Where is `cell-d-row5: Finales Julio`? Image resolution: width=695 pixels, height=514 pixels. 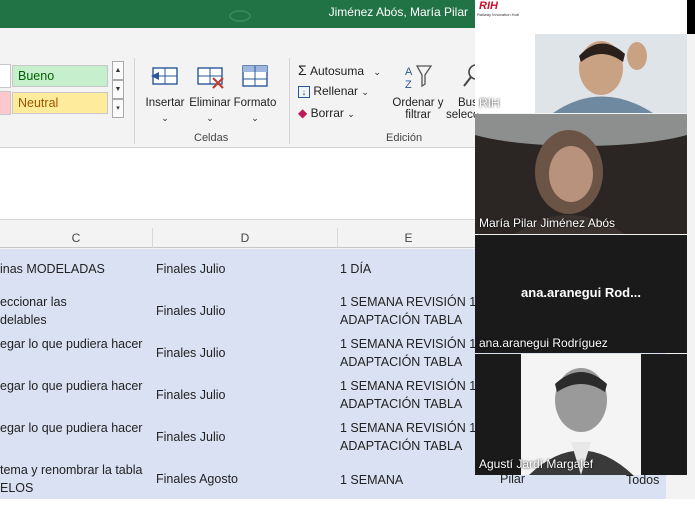 cell-d-row5: Finales Julio is located at coordinates (190, 437).